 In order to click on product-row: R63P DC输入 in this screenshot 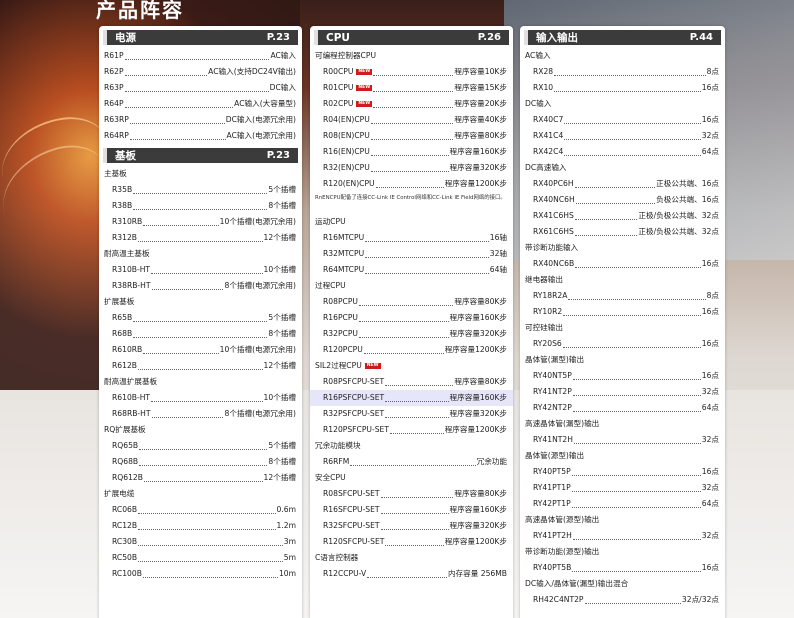, I will do `click(200, 88)`.